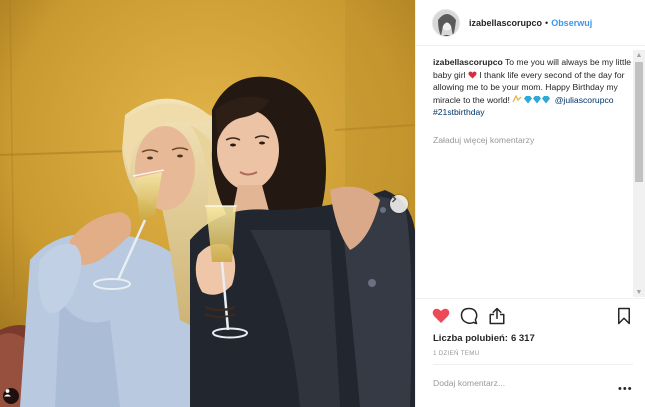  I want to click on heart-emoji-icon, so click(472, 75).